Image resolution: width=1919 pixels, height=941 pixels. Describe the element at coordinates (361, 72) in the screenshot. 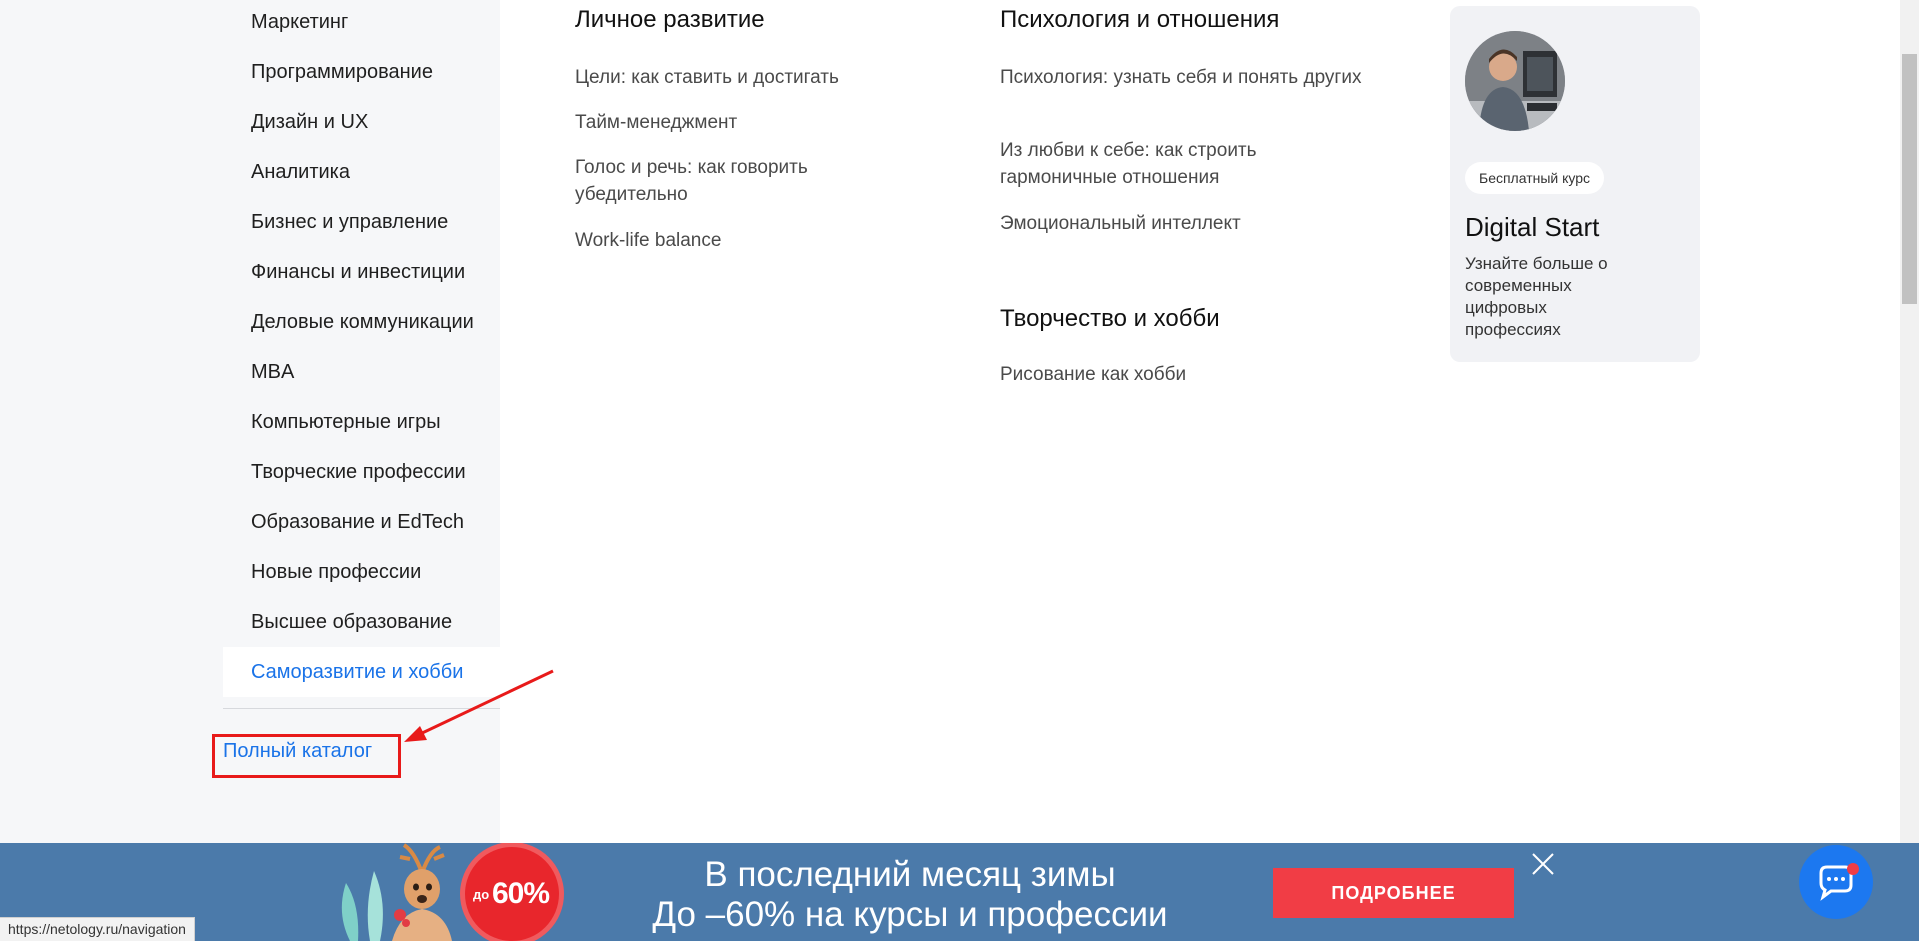

I see `sidebar-item-programming: Программирование` at that location.